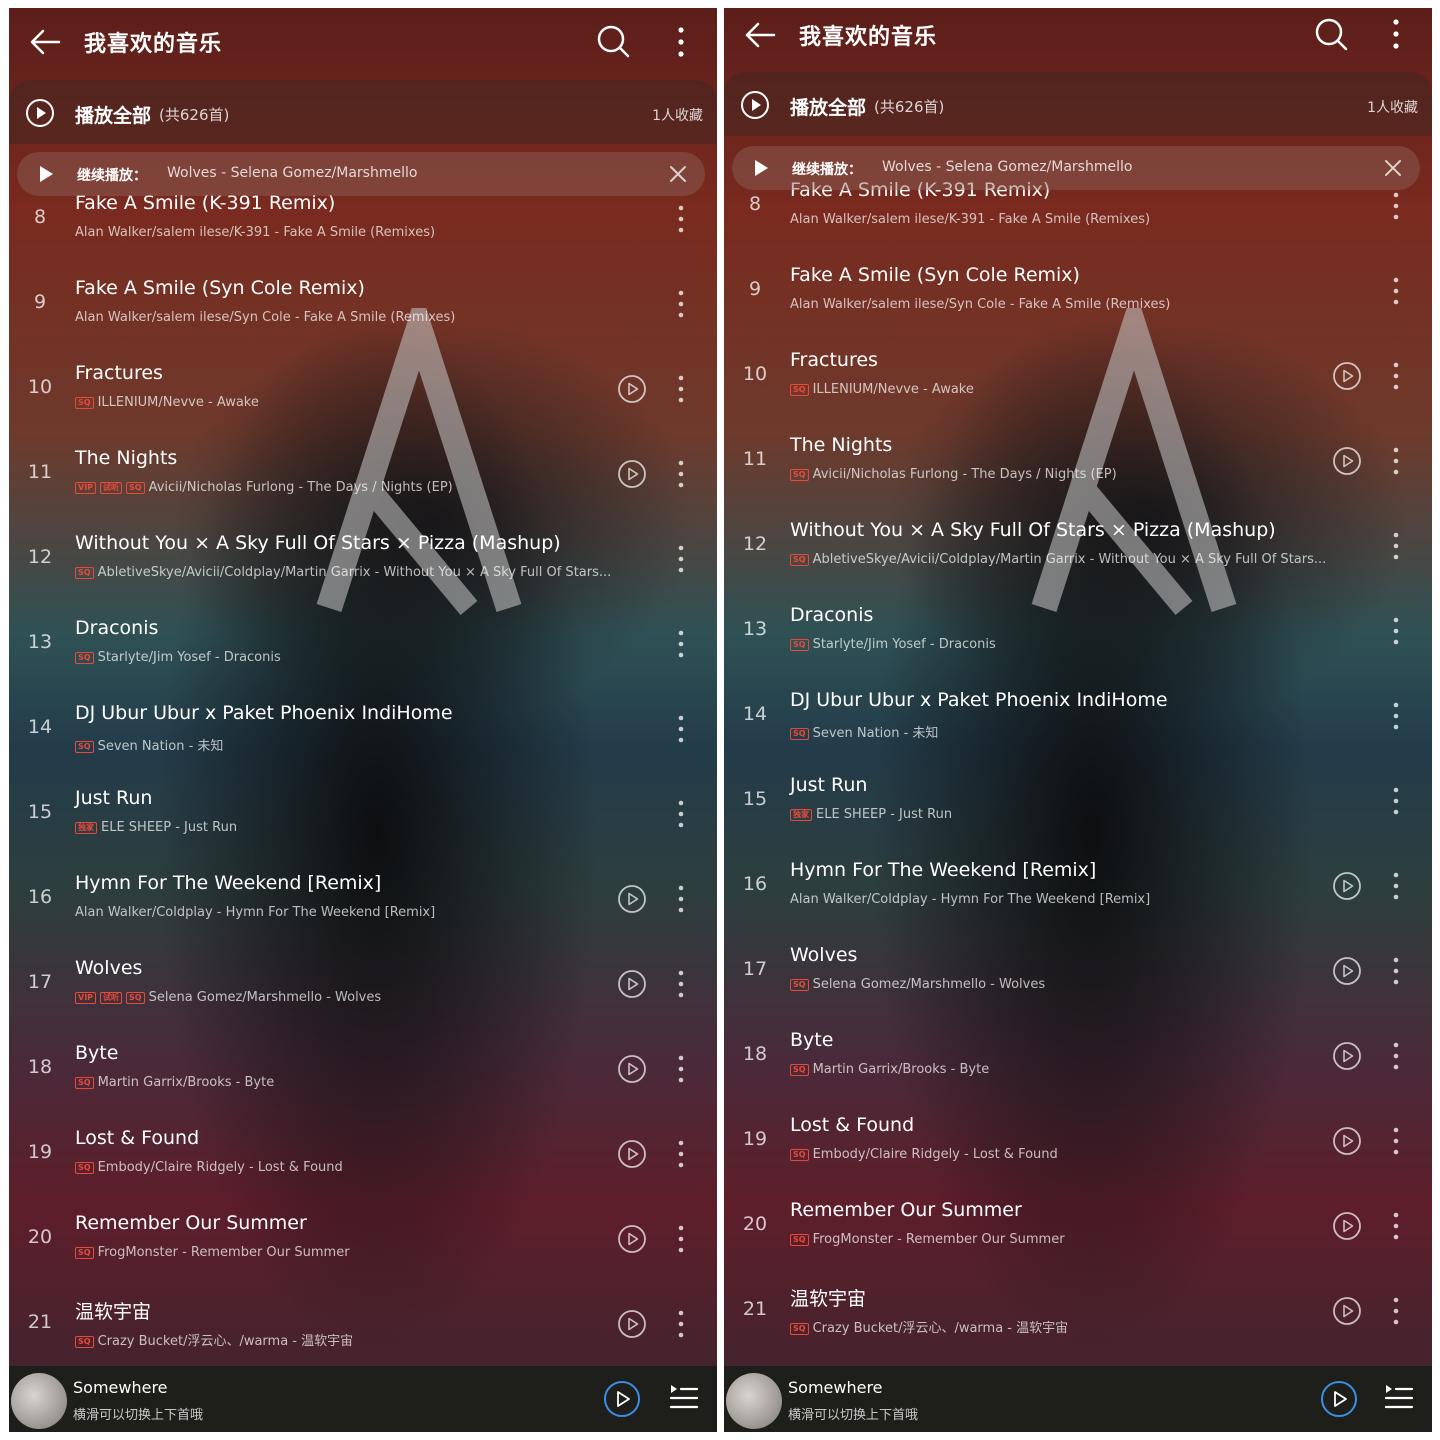 The image size is (1440, 1440). I want to click on track-artist-album: SQ Embody/Claire Ridgely - Lost & Found, so click(924, 1154).